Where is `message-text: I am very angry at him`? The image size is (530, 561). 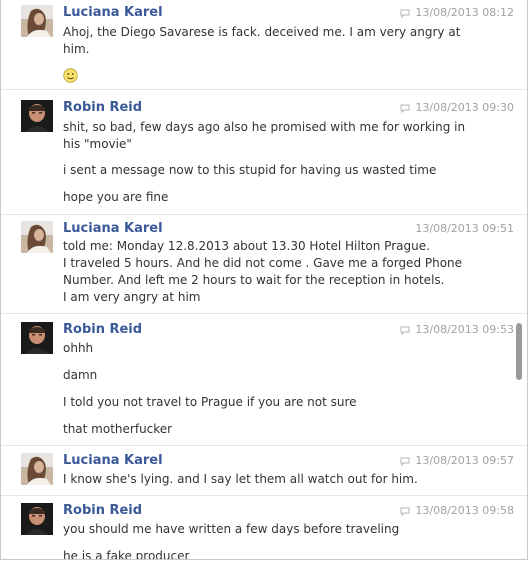
message-text: I am very angry at him is located at coordinates (132, 297).